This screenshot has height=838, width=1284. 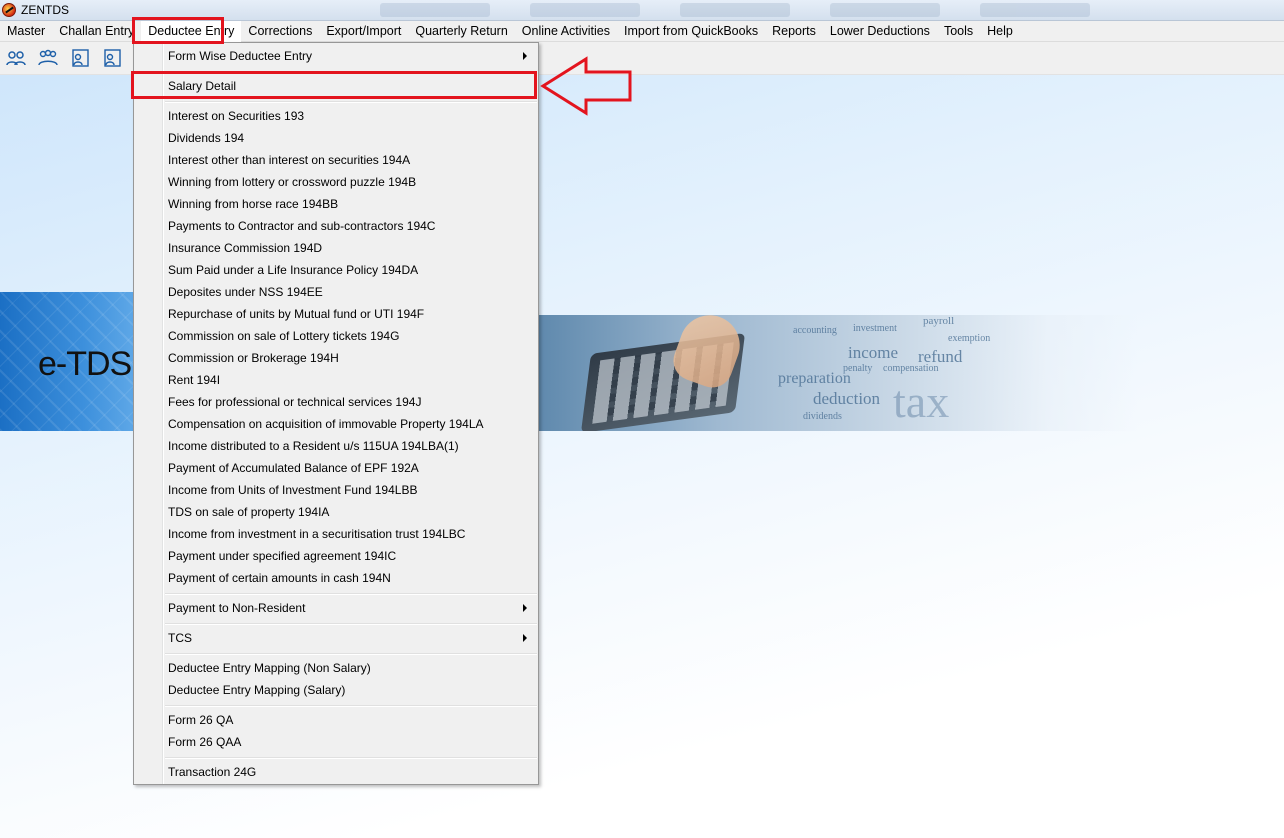 What do you see at coordinates (48, 58) in the screenshot?
I see `group-icon` at bounding box center [48, 58].